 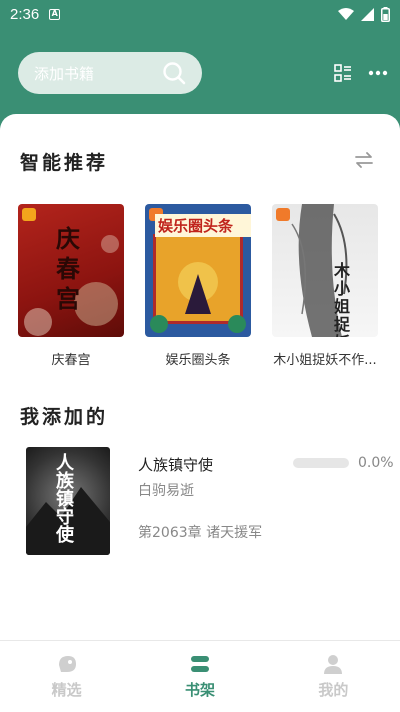 I want to click on cover-title: 木小姐捉妖, so click(x=342, y=299).